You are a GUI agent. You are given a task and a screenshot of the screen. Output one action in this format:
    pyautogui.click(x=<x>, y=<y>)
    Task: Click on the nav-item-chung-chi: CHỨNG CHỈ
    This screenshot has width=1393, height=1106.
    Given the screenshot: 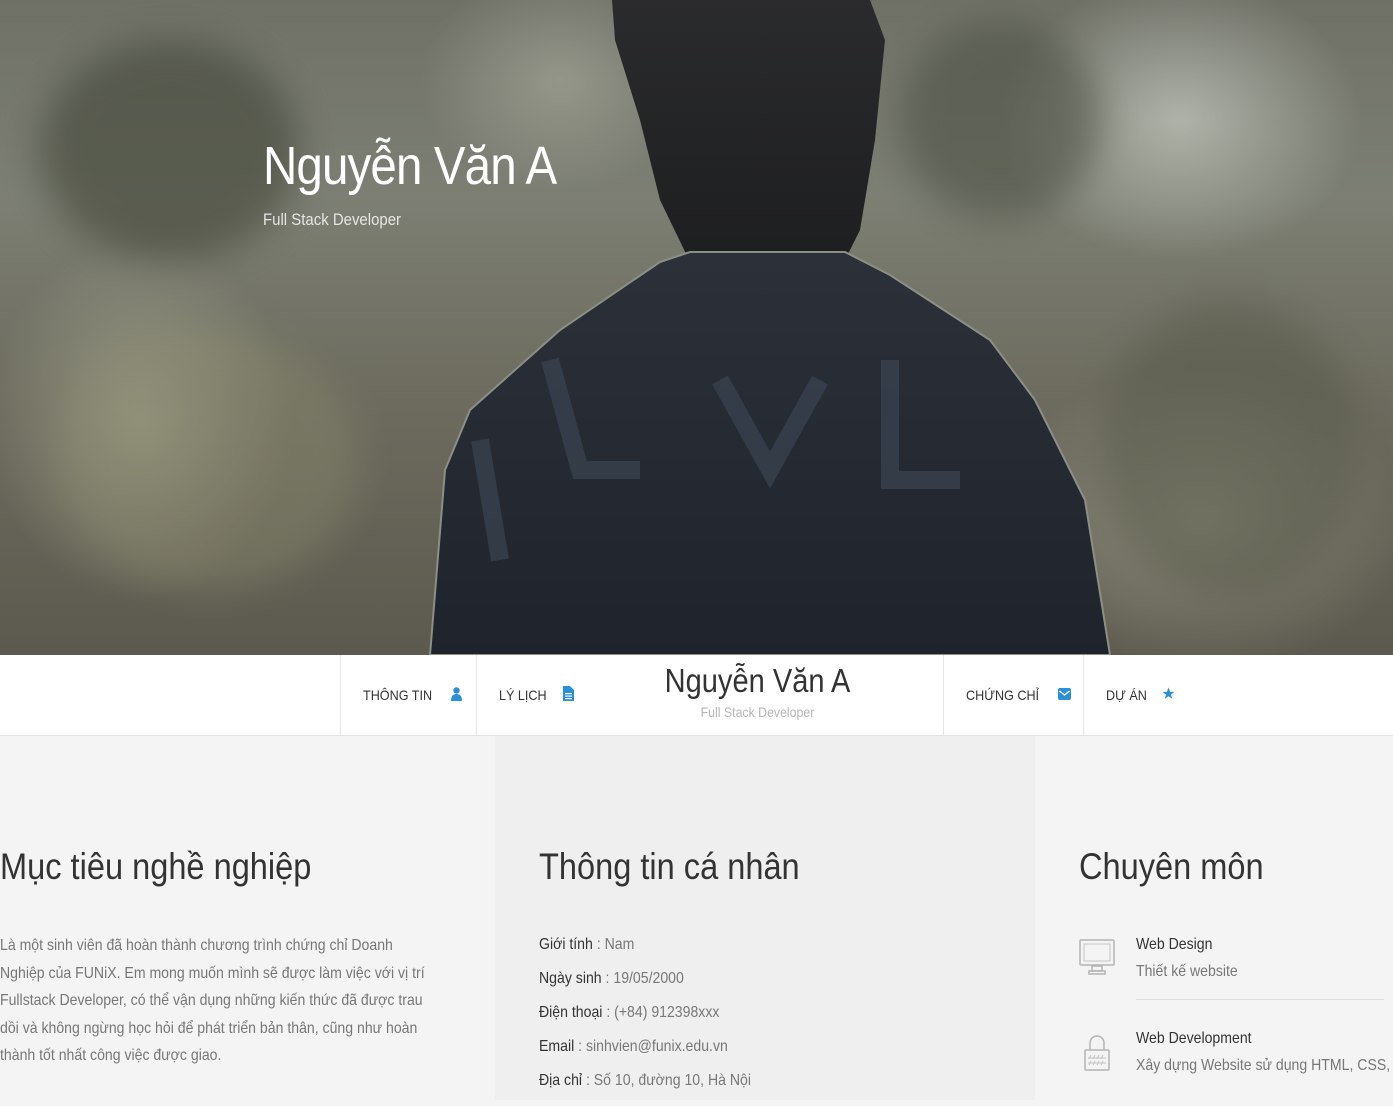 What is the action you would take?
    pyautogui.click(x=1013, y=695)
    